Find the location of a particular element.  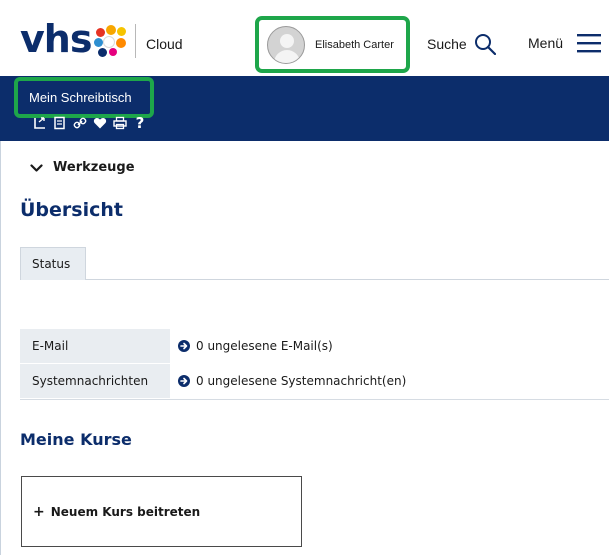

table-row: E-Mail 0 ungelesene E-Mail(s) is located at coordinates (314, 346).